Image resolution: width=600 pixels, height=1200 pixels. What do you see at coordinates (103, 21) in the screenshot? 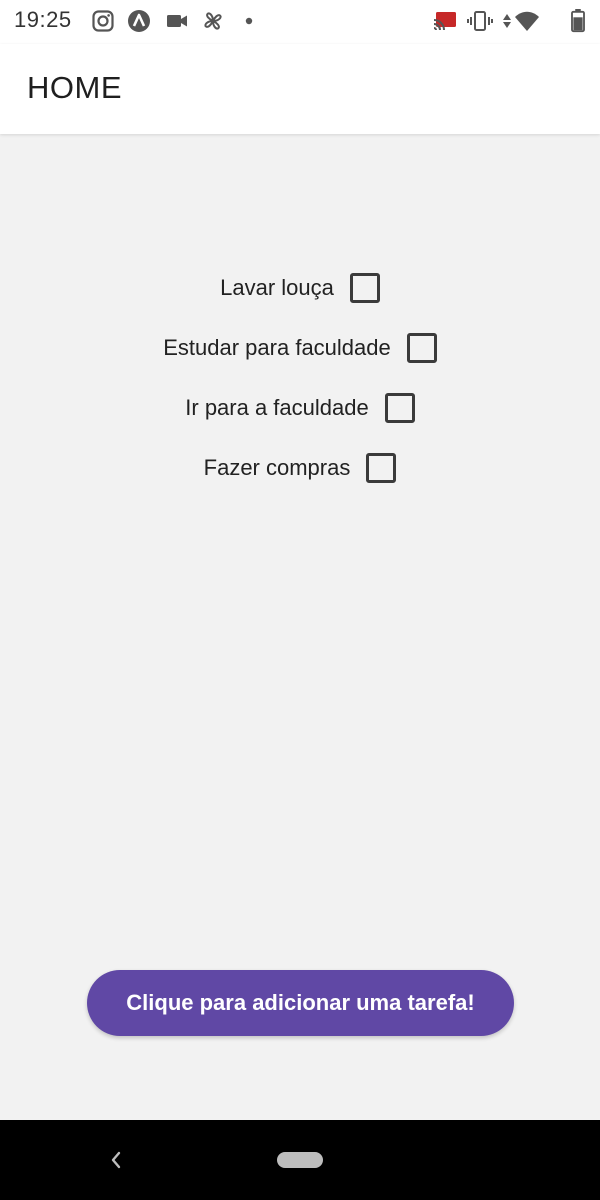
I see `instagram-icon` at bounding box center [103, 21].